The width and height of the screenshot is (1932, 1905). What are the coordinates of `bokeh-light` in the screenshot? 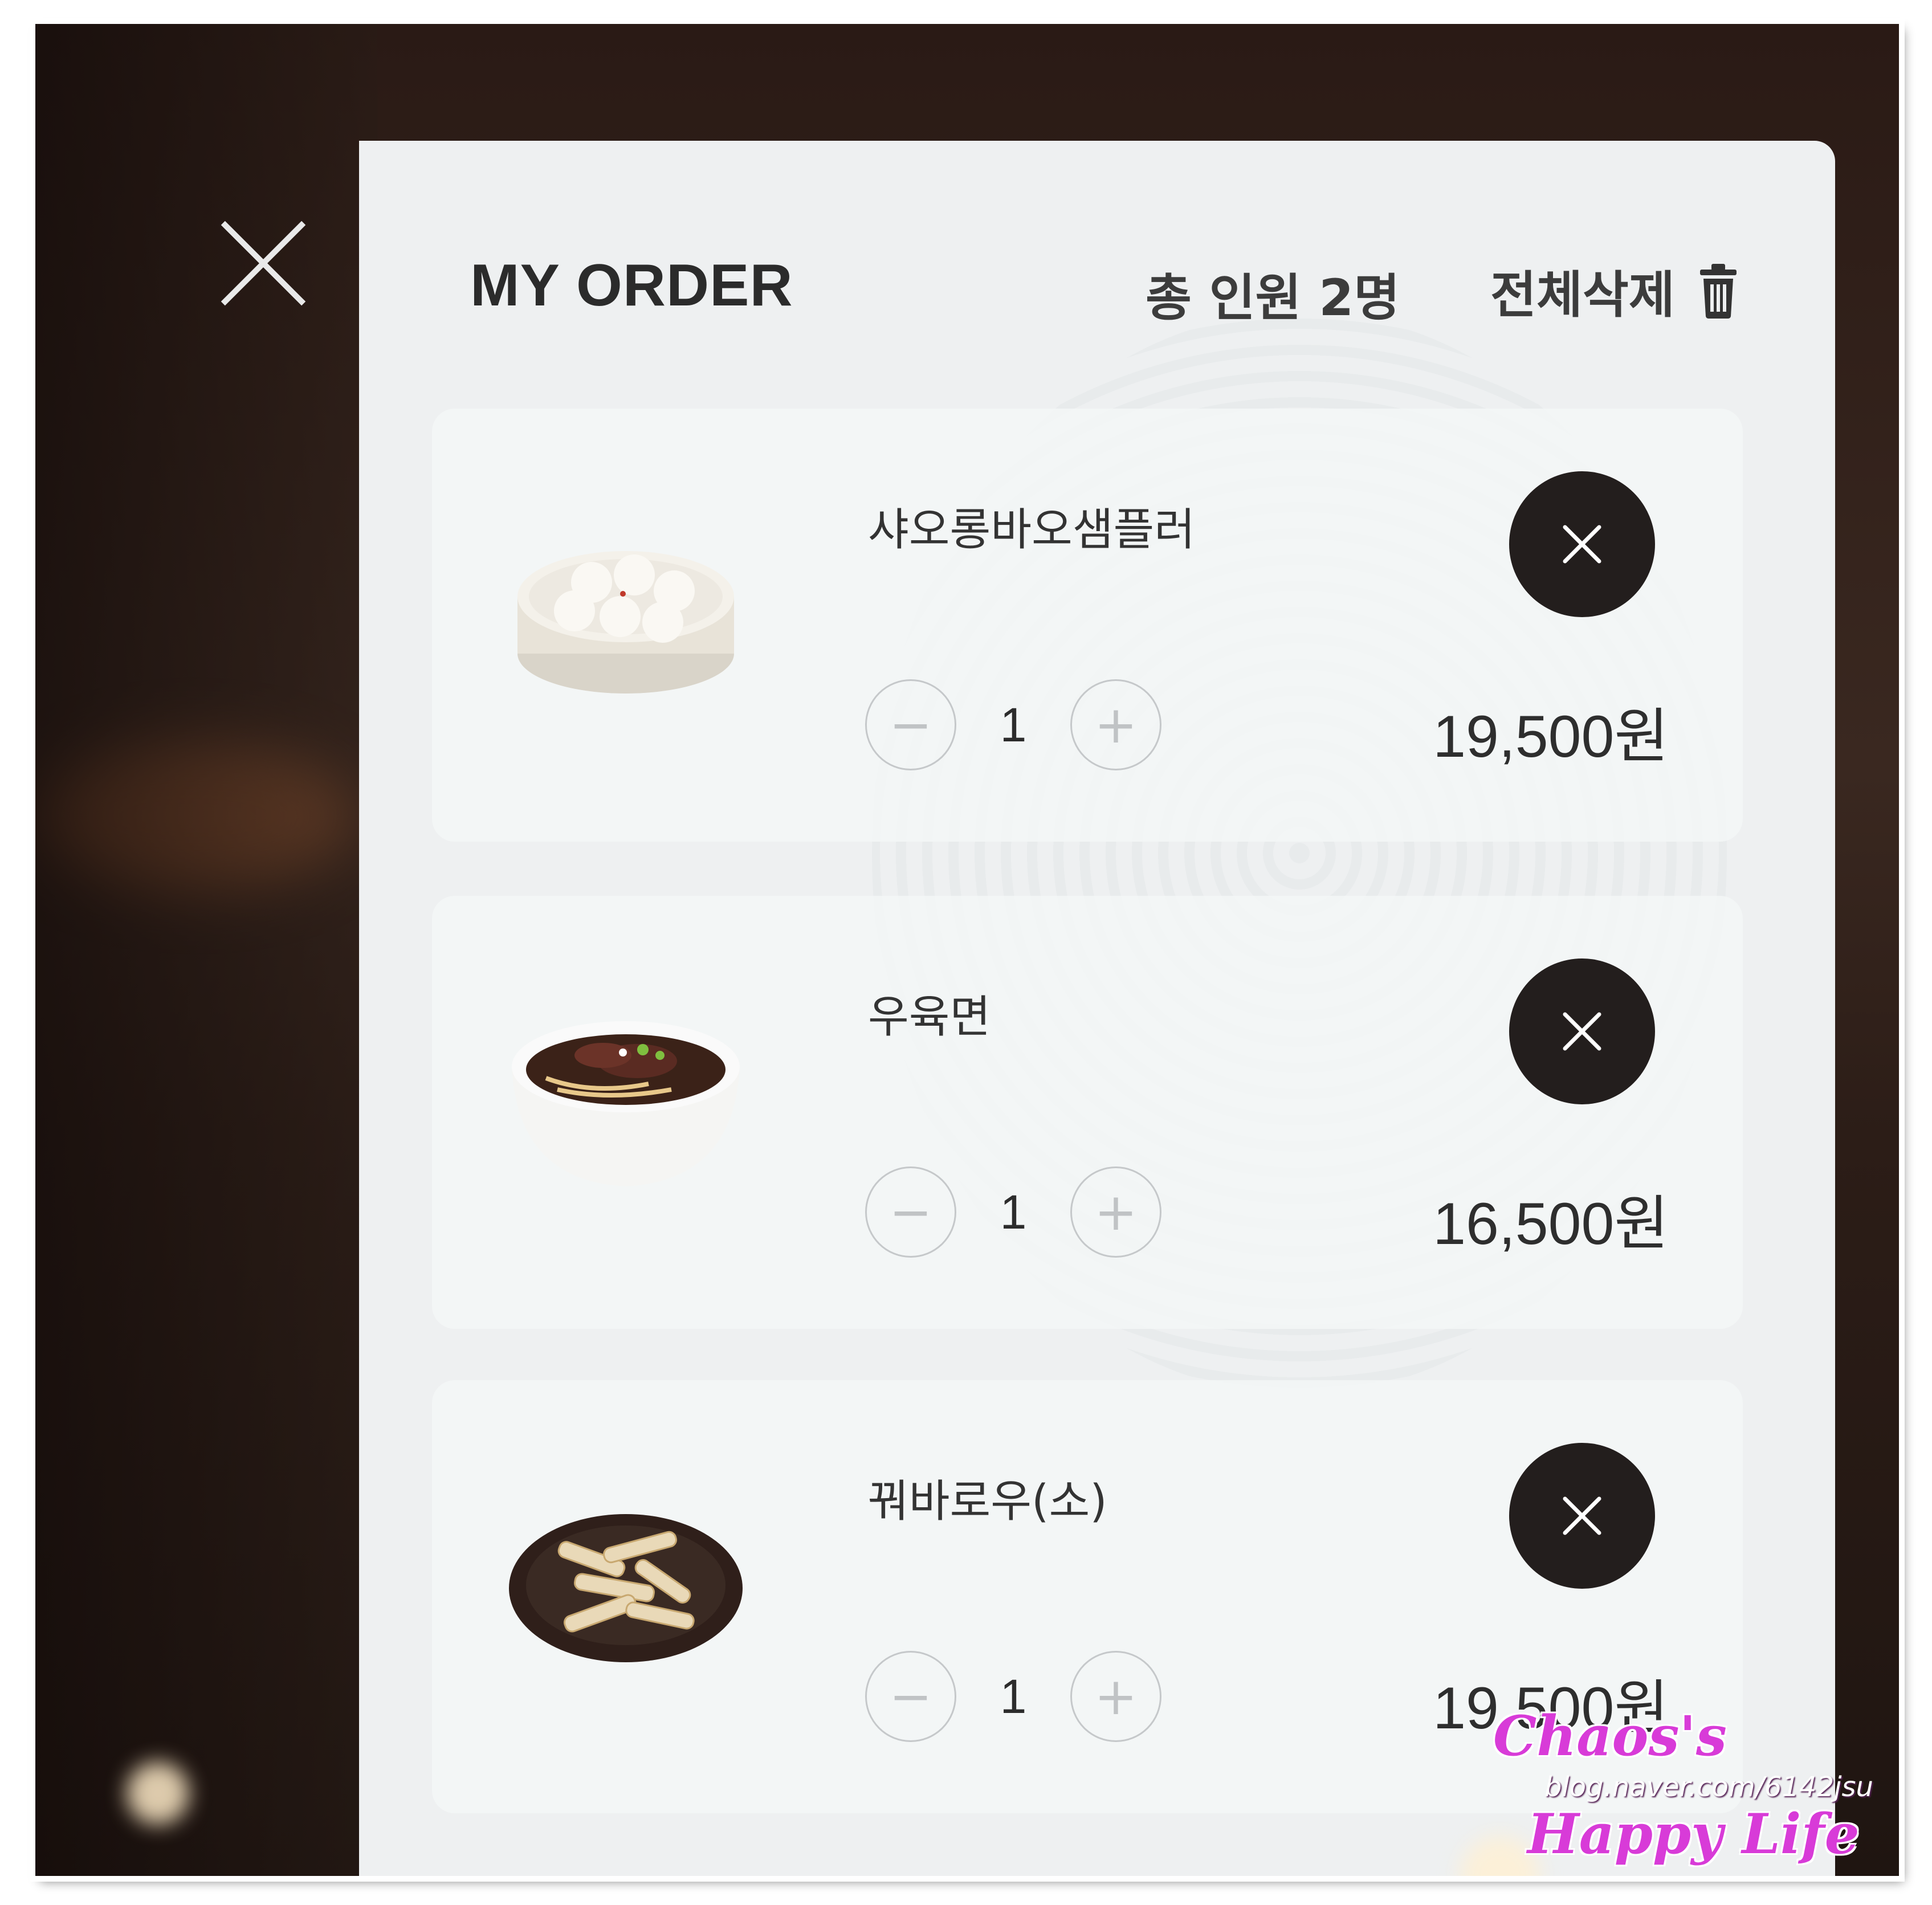 It's located at (158, 1793).